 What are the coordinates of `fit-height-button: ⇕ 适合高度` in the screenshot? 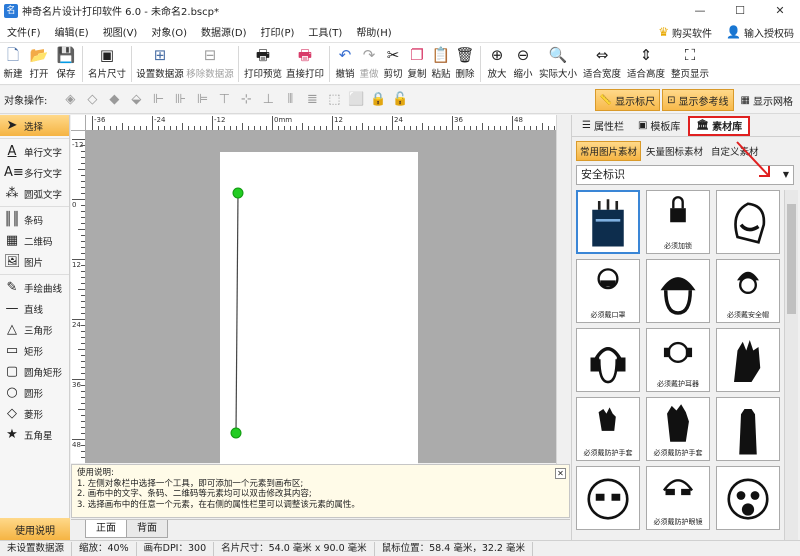 It's located at (646, 64).